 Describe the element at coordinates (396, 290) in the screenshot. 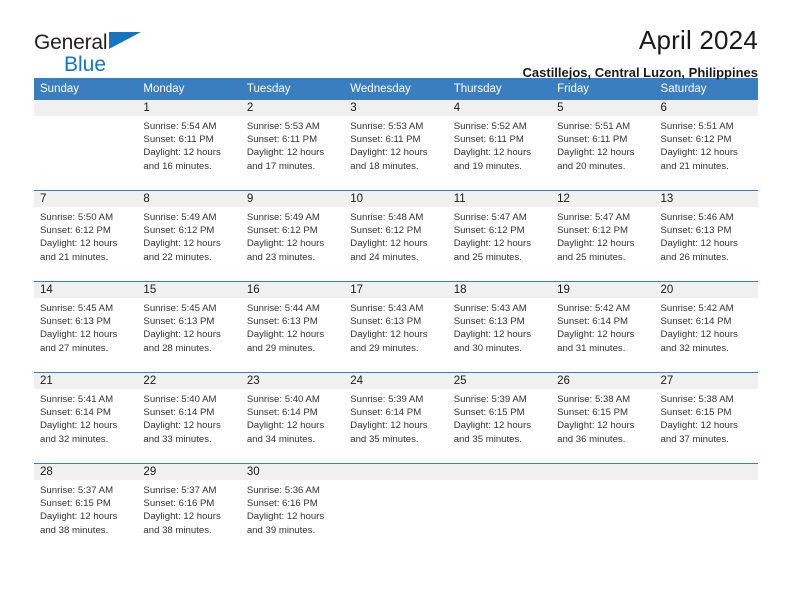

I see `day-number: 17` at that location.